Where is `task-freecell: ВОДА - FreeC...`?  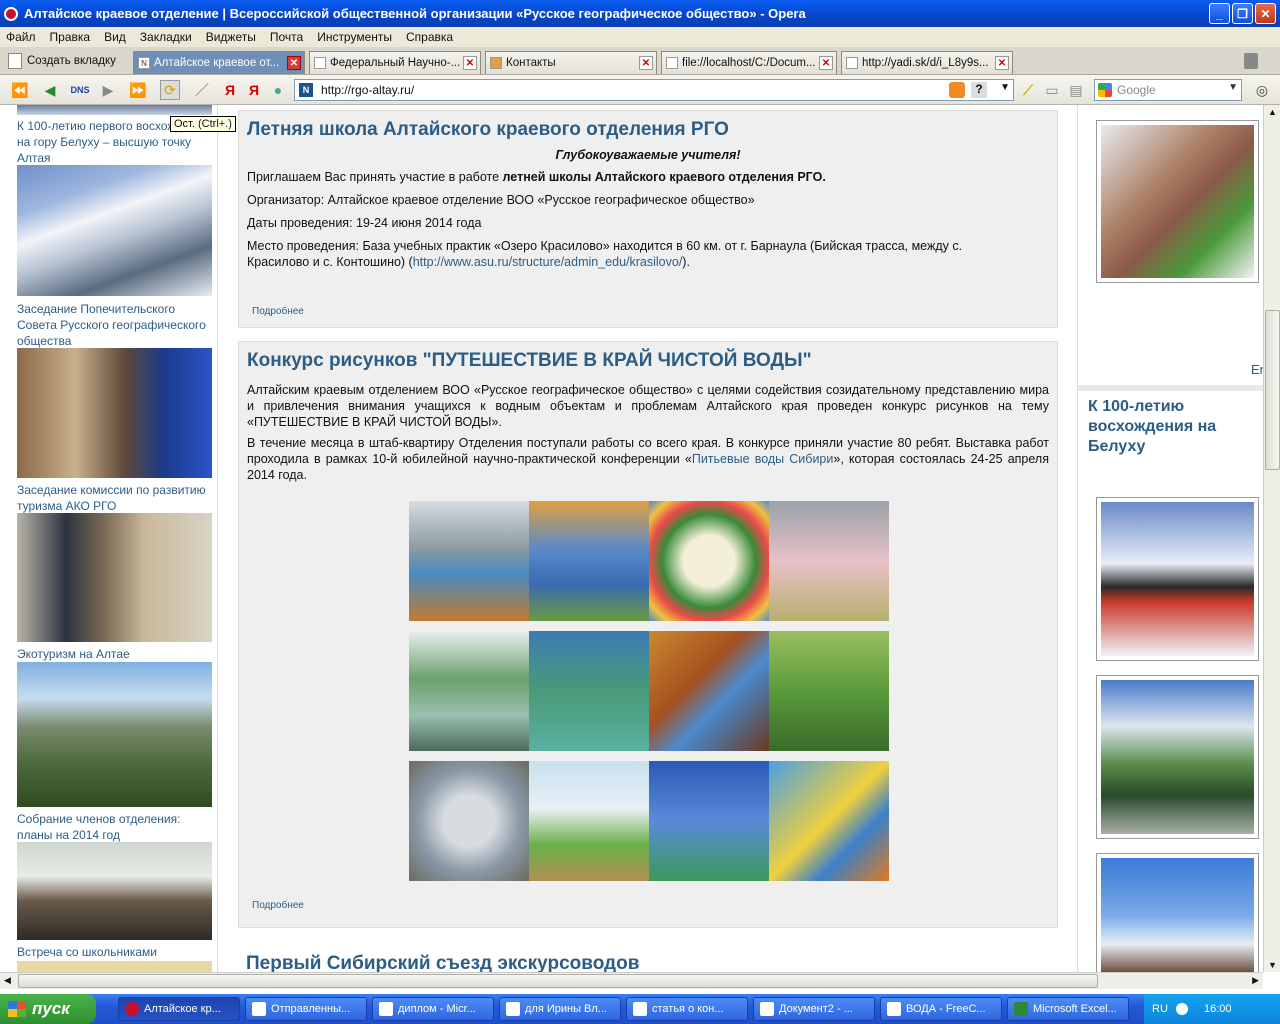 task-freecell: ВОДА - FreeC... is located at coordinates (941, 1009).